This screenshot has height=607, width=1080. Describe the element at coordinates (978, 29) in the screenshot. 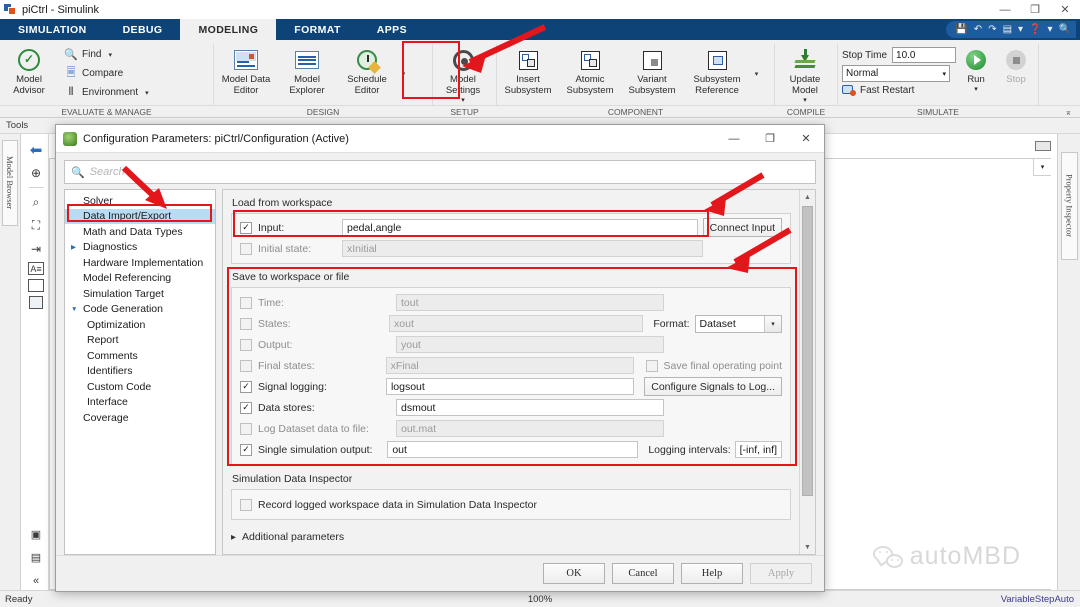

I see `undo-icon: ↶` at that location.